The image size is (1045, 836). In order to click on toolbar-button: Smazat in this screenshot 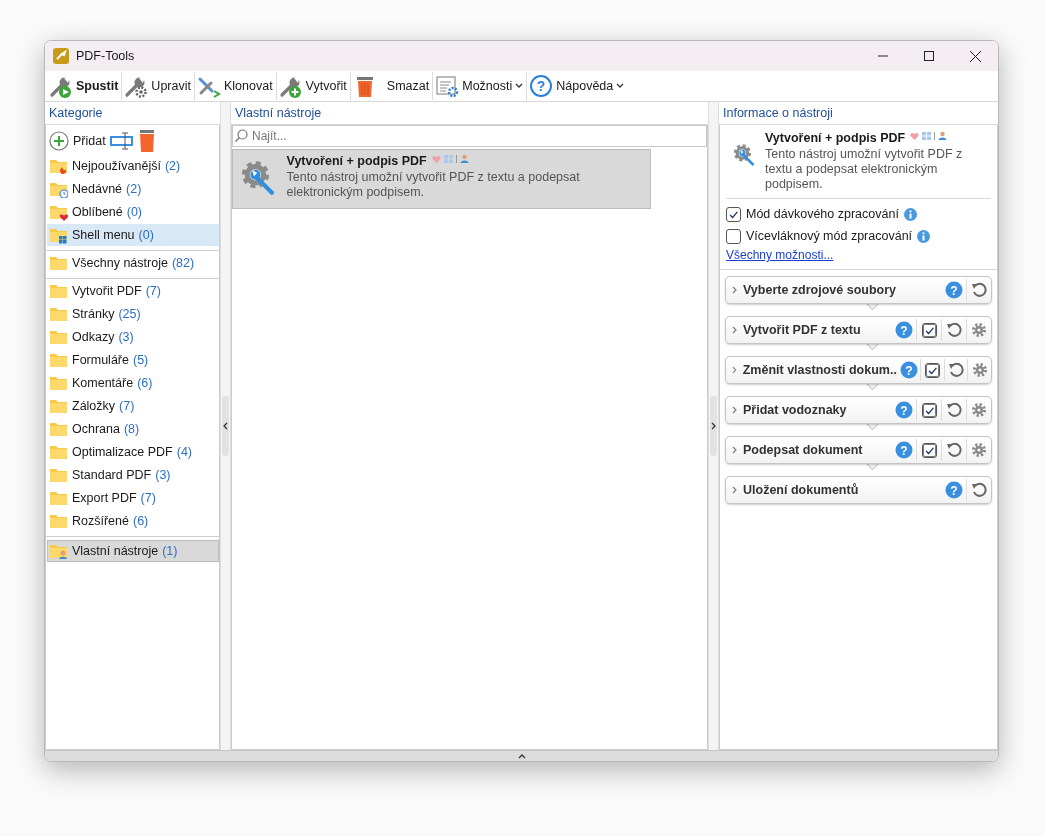, I will do `click(392, 86)`.